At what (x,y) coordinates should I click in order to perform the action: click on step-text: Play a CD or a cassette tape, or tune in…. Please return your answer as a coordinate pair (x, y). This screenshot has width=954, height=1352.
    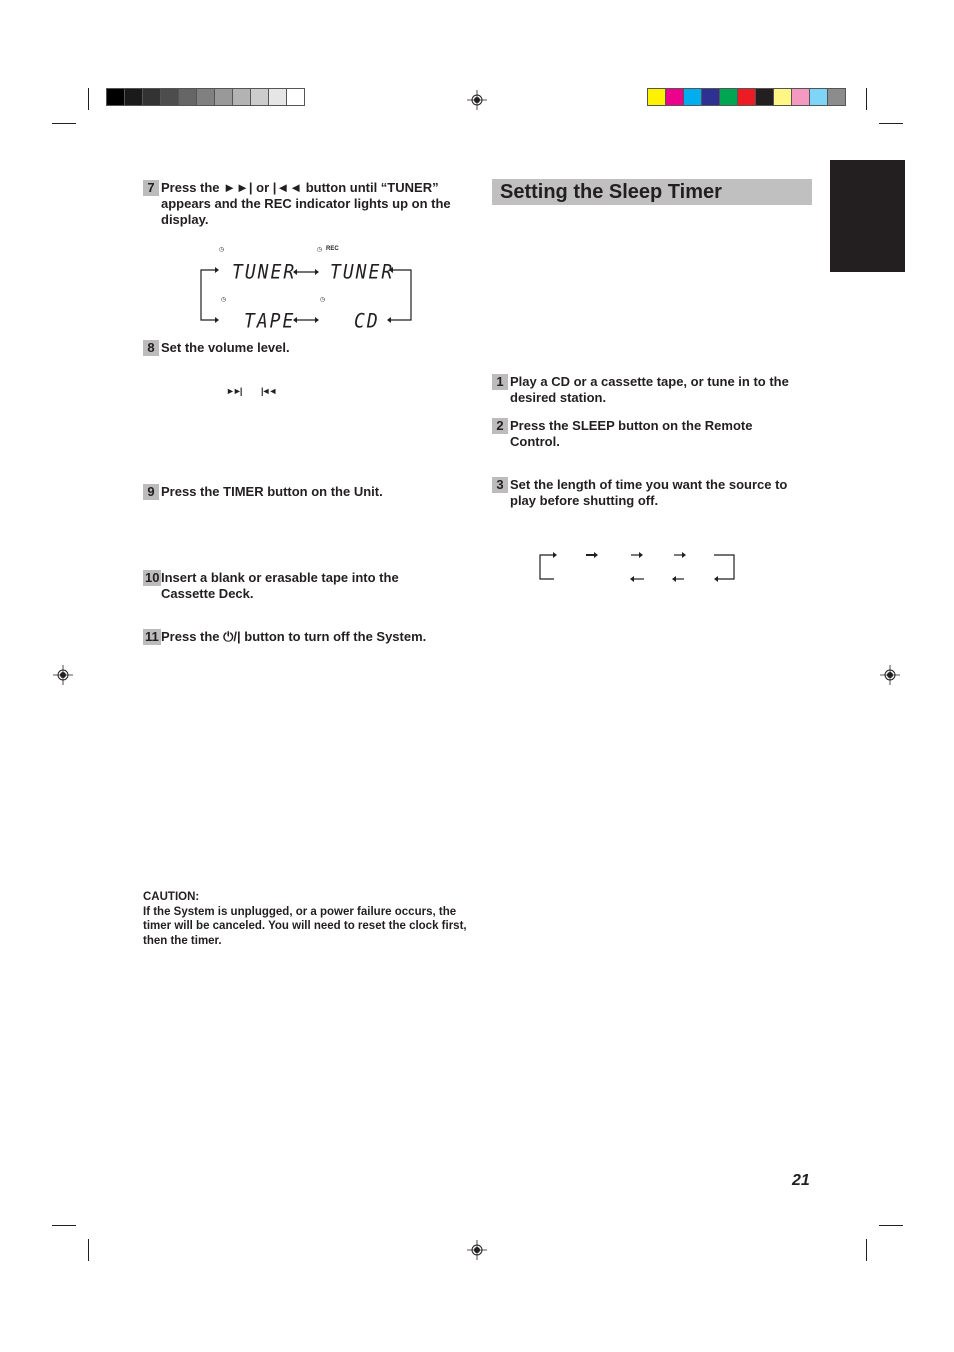
    Looking at the image, I should click on (649, 389).